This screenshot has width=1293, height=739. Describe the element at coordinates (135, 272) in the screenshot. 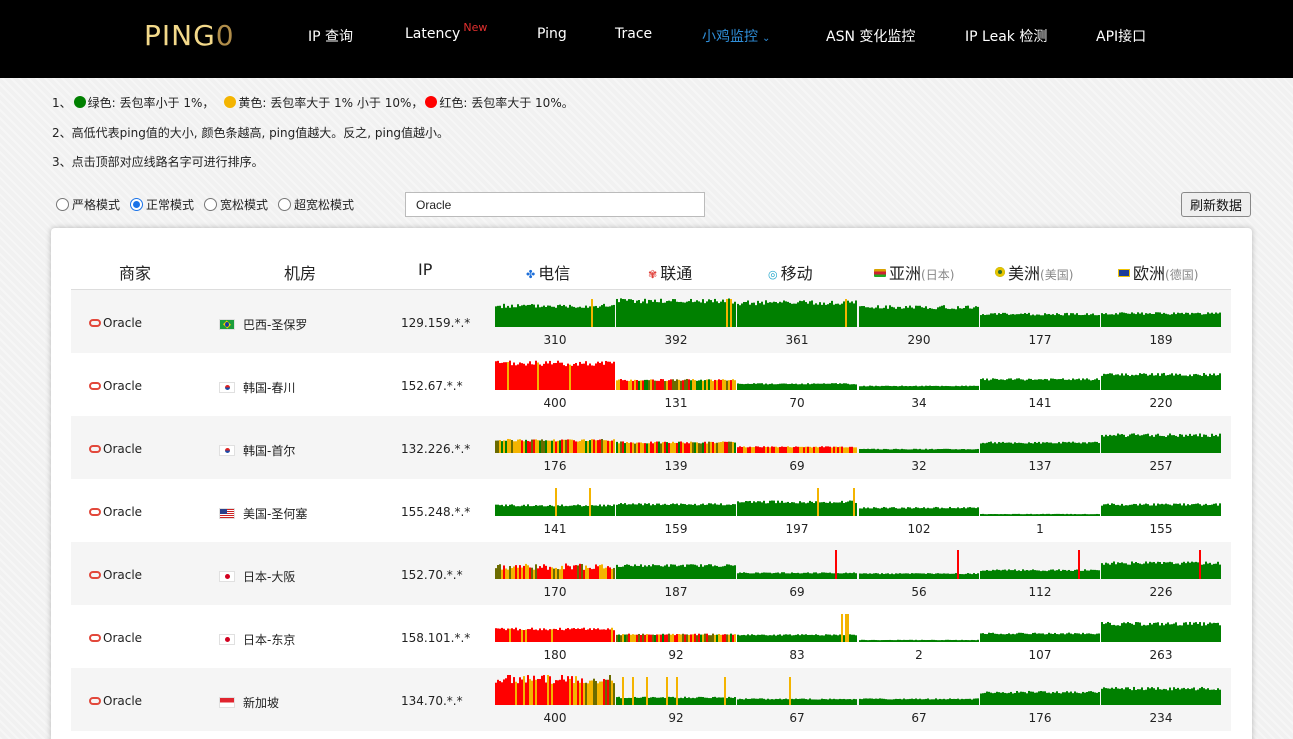

I see `header-vendor: 商家` at that location.